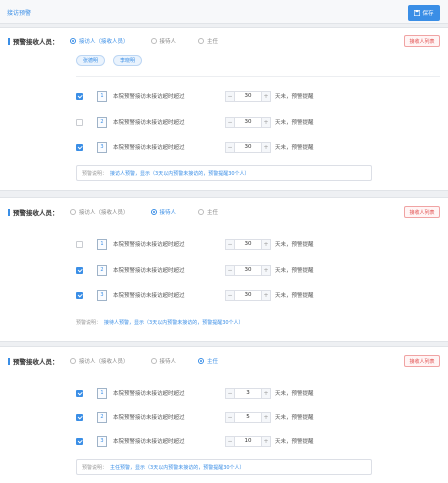  I want to click on days-stepper: −3 +, so click(248, 393).